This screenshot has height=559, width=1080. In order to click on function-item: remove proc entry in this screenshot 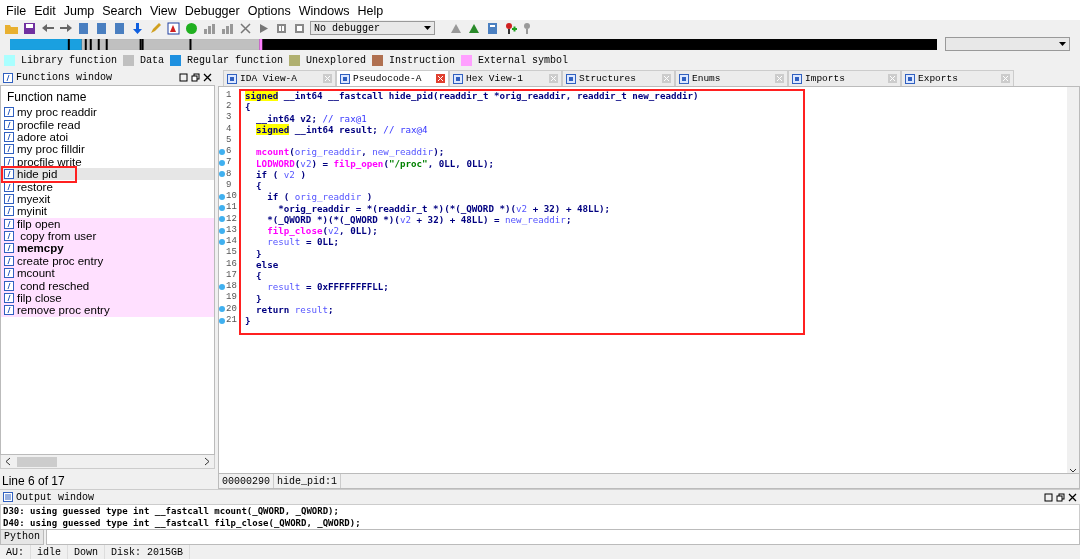, I will do `click(107, 310)`.